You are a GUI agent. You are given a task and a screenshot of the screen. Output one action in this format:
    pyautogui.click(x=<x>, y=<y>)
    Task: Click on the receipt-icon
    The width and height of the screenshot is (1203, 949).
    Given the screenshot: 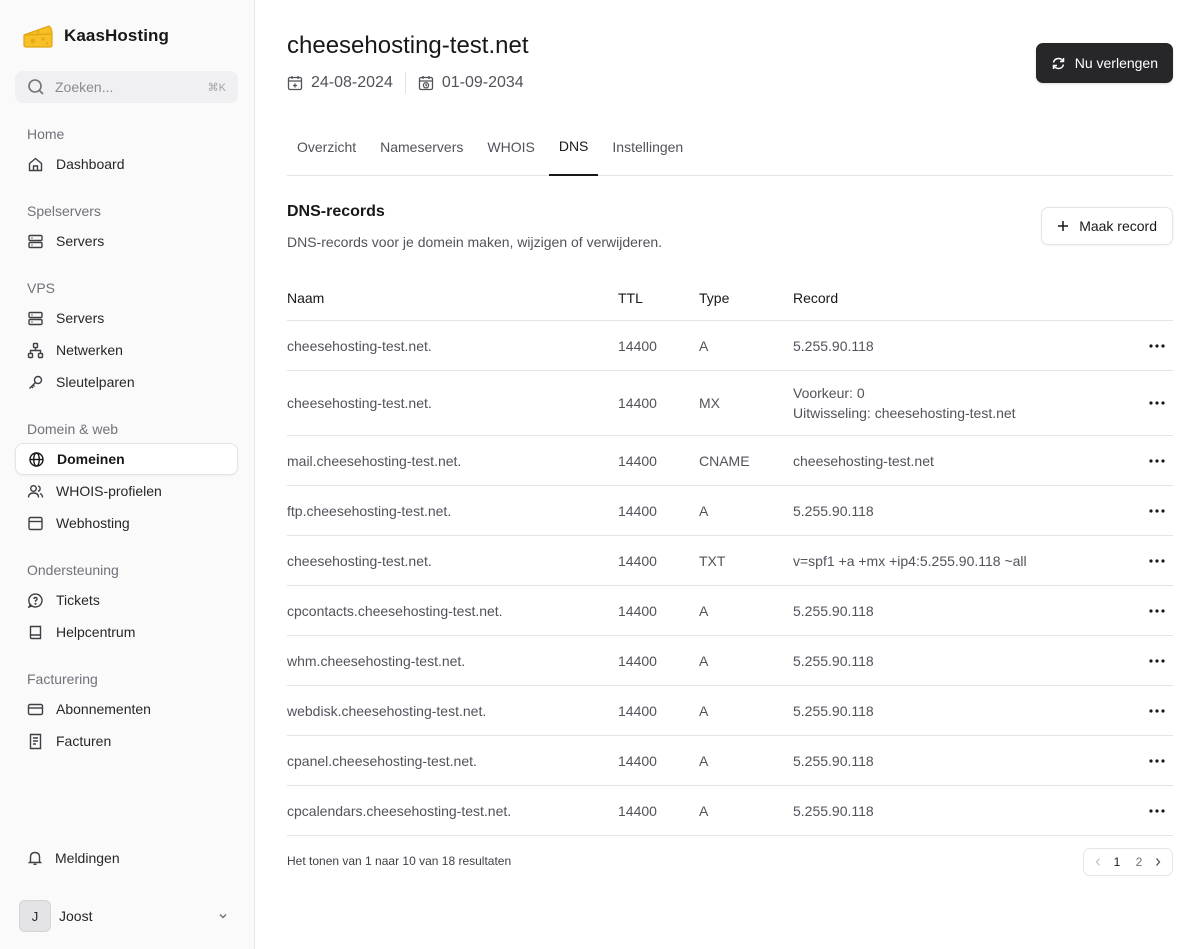 What is the action you would take?
    pyautogui.click(x=35, y=741)
    